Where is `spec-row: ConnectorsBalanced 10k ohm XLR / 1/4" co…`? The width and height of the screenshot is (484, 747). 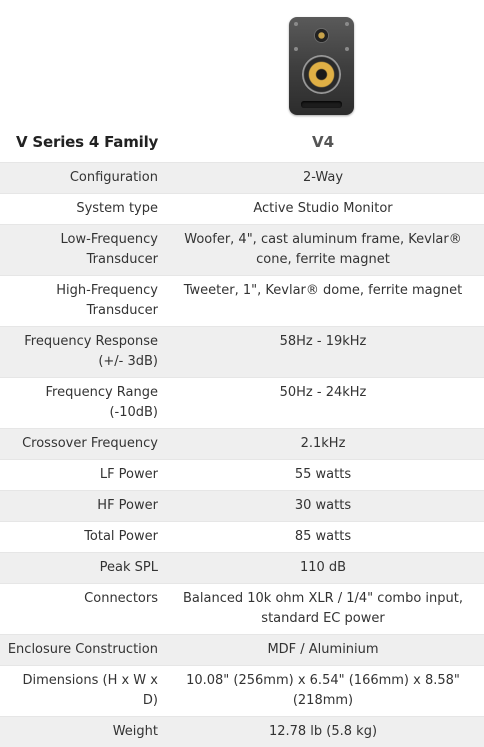
spec-row: ConnectorsBalanced 10k ohm XLR / 1/4" co… is located at coordinates (242, 609).